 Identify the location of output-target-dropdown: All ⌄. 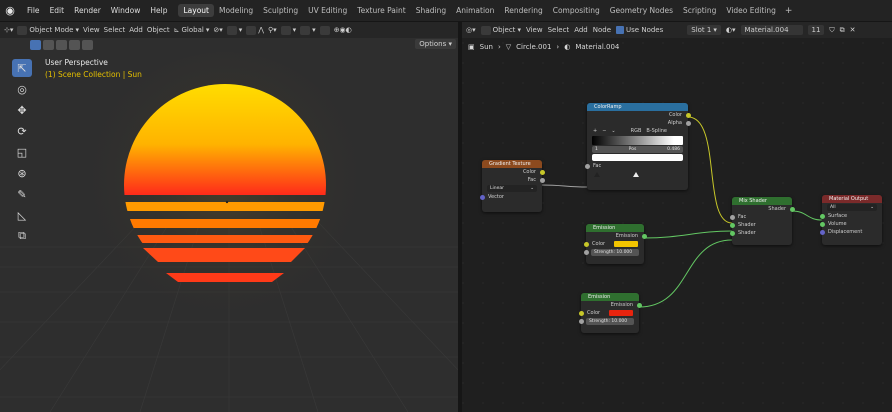
(852, 207).